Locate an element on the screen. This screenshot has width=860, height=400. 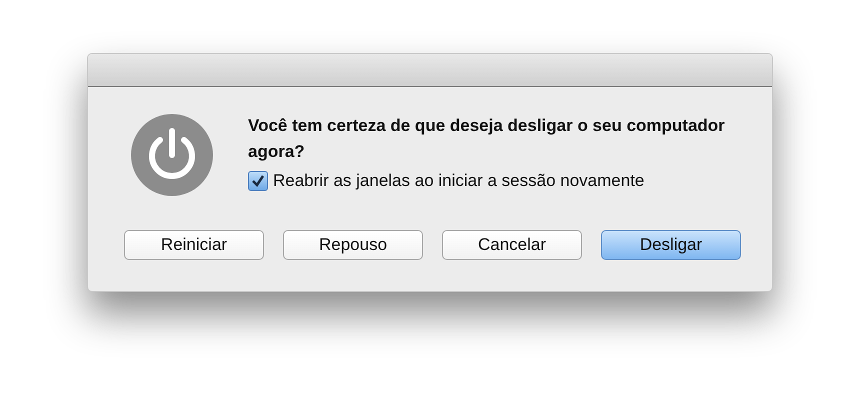
power-icon is located at coordinates (172, 155).